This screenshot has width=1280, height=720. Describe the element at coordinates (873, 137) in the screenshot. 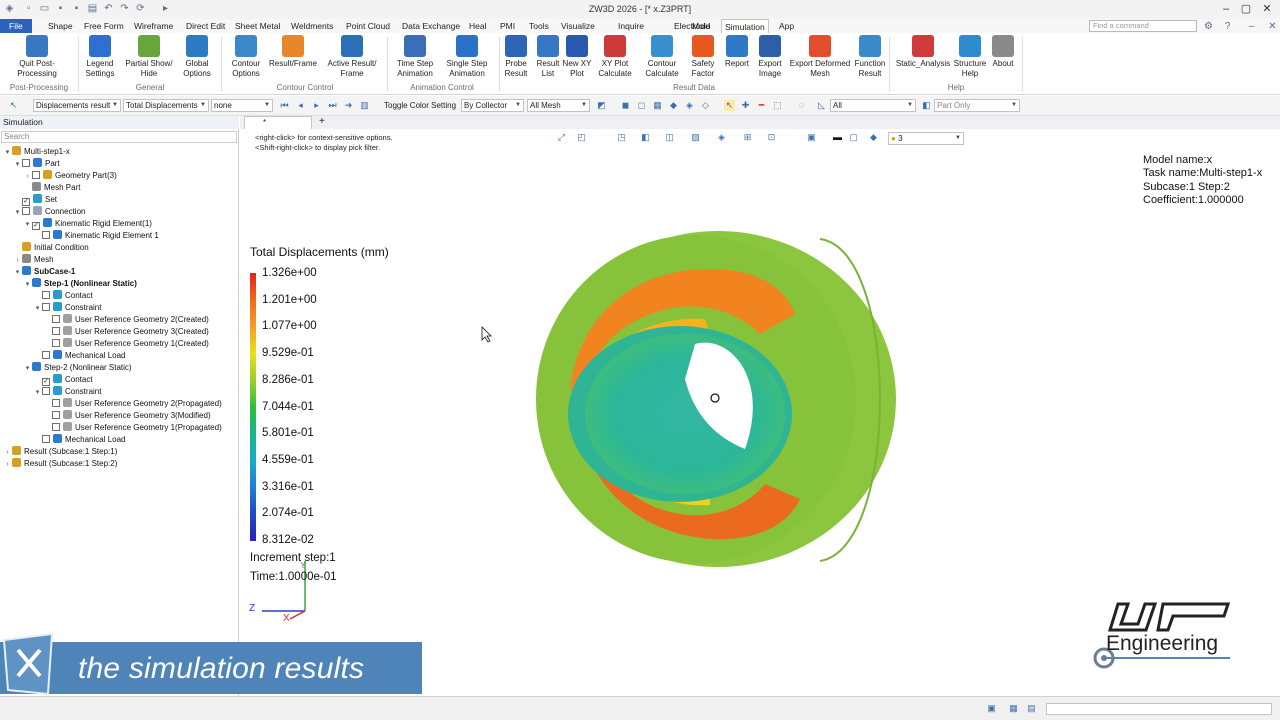

I see `appearance-icon: ◆` at that location.